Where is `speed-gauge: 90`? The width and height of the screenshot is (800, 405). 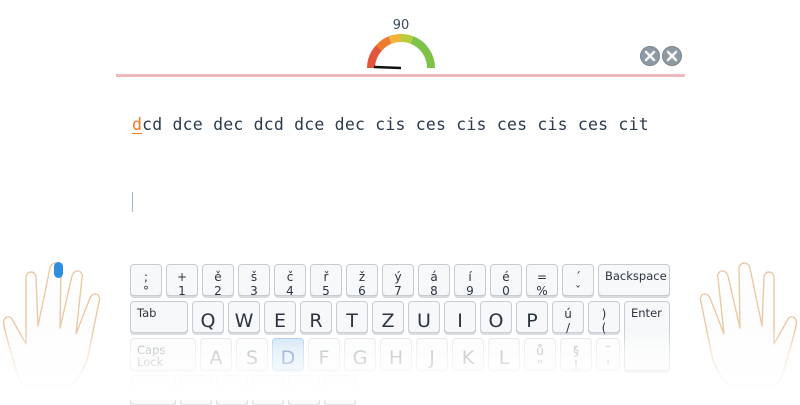 speed-gauge: 90 is located at coordinates (401, 44).